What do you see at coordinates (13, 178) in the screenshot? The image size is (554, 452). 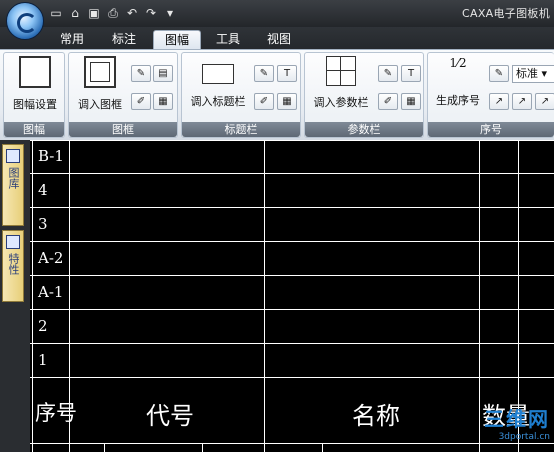 I see `side-tab-library-label: 图库` at bounding box center [13, 178].